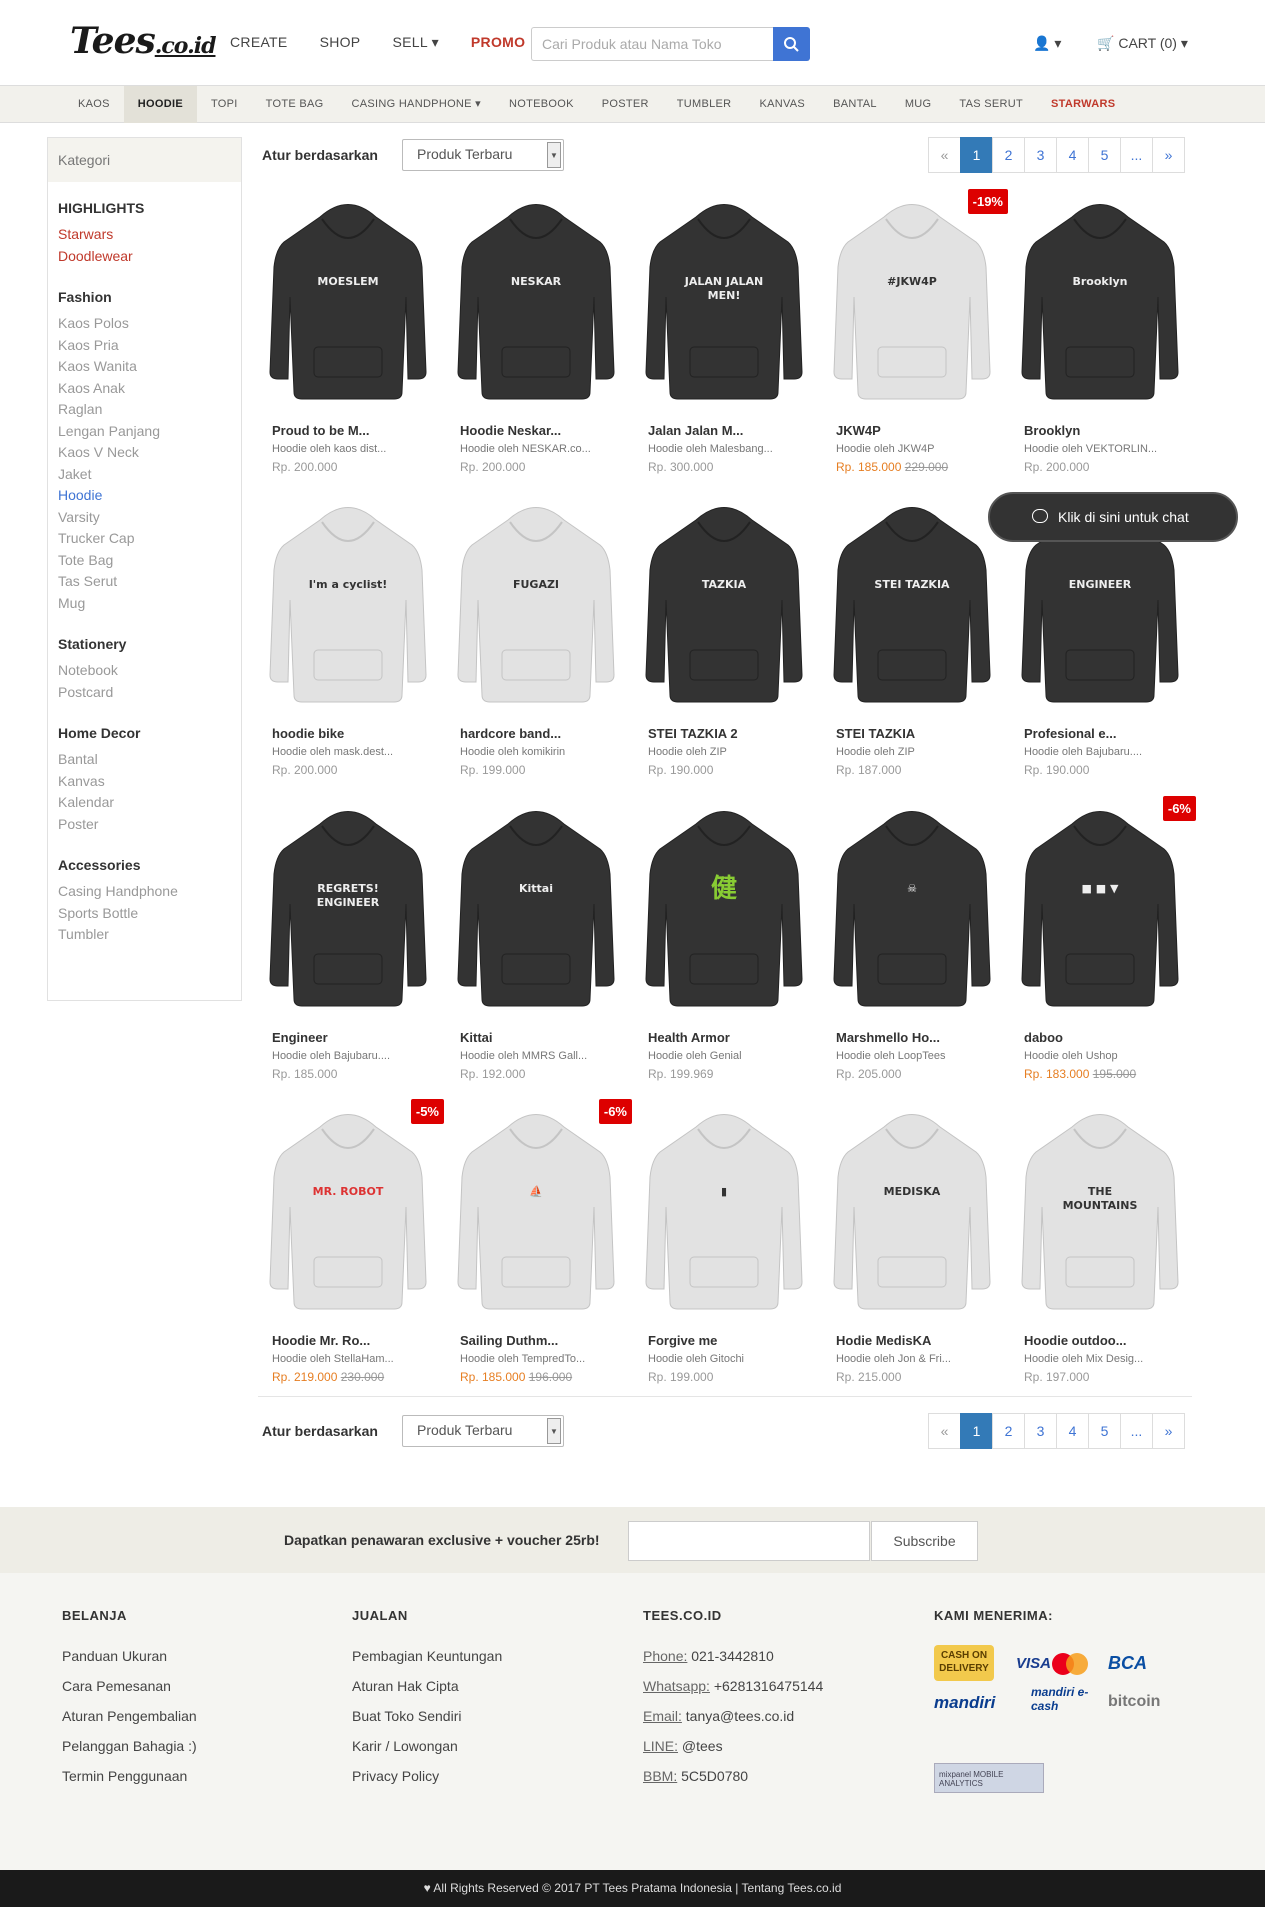 Image resolution: width=1265 pixels, height=1907 pixels. I want to click on product-image: TAZKIA, so click(724, 602).